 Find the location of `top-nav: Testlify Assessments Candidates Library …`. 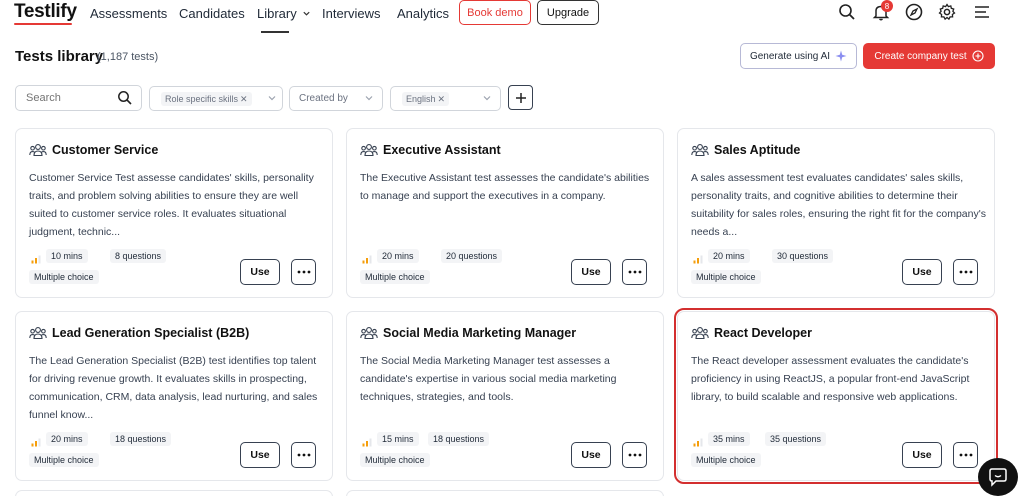

top-nav: Testlify Assessments Candidates Library … is located at coordinates (512, 16).